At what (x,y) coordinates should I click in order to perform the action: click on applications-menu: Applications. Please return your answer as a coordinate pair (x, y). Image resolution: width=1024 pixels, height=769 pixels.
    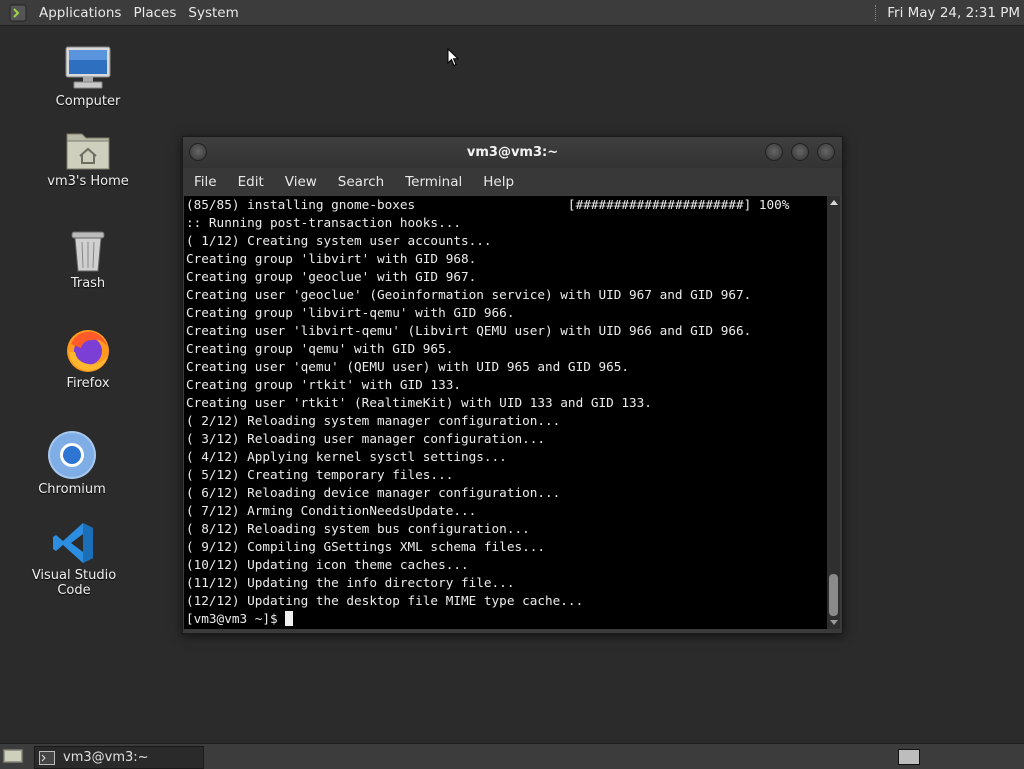
    Looking at the image, I should click on (80, 13).